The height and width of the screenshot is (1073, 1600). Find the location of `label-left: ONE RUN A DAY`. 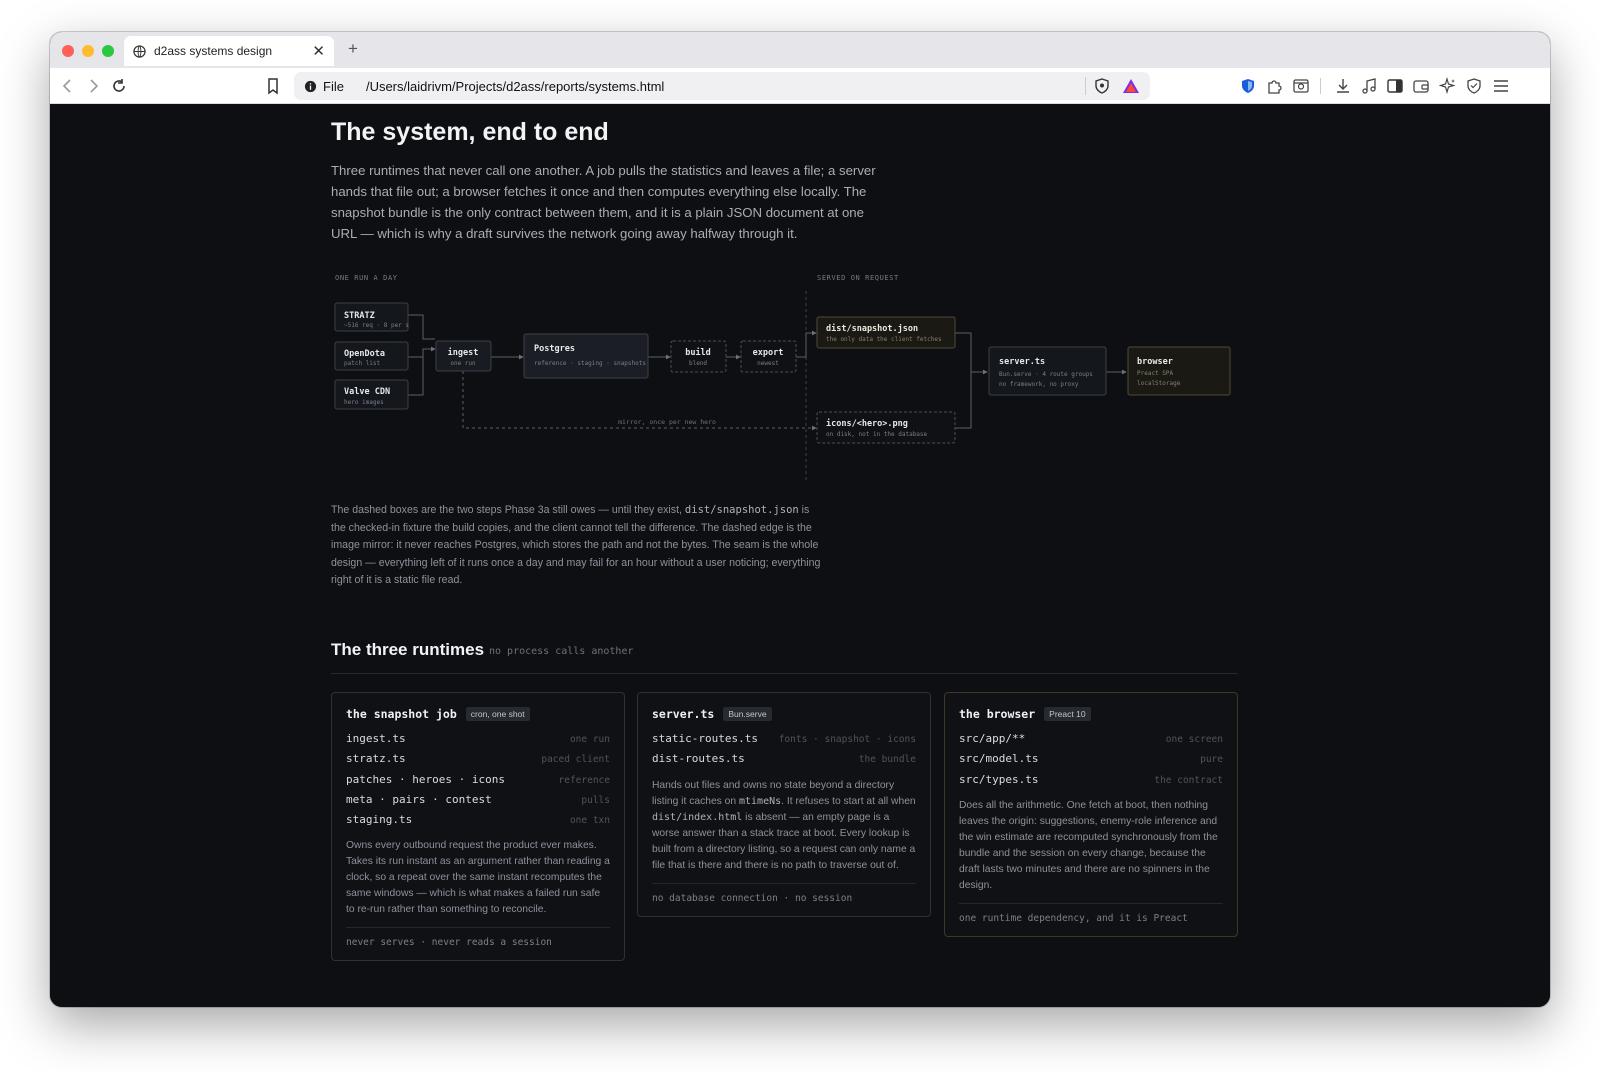

label-left: ONE RUN A DAY is located at coordinates (366, 278).